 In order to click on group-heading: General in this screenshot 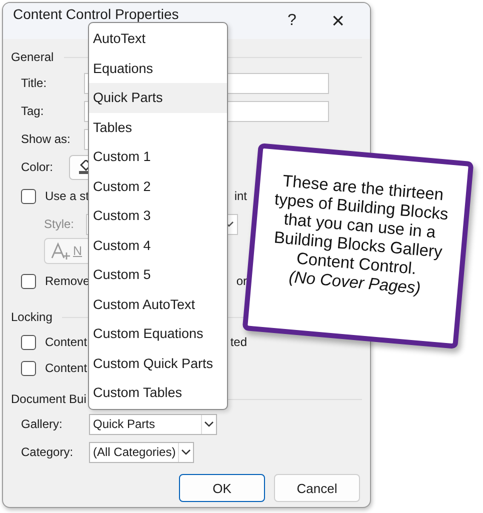, I will do `click(33, 57)`.